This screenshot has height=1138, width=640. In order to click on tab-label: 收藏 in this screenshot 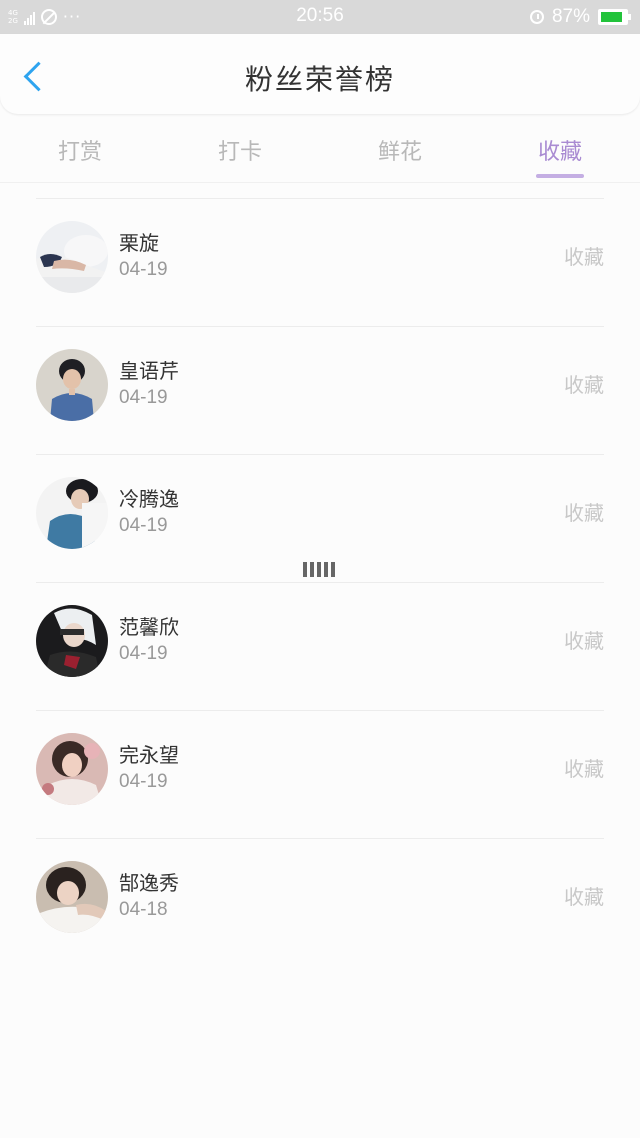, I will do `click(559, 152)`.